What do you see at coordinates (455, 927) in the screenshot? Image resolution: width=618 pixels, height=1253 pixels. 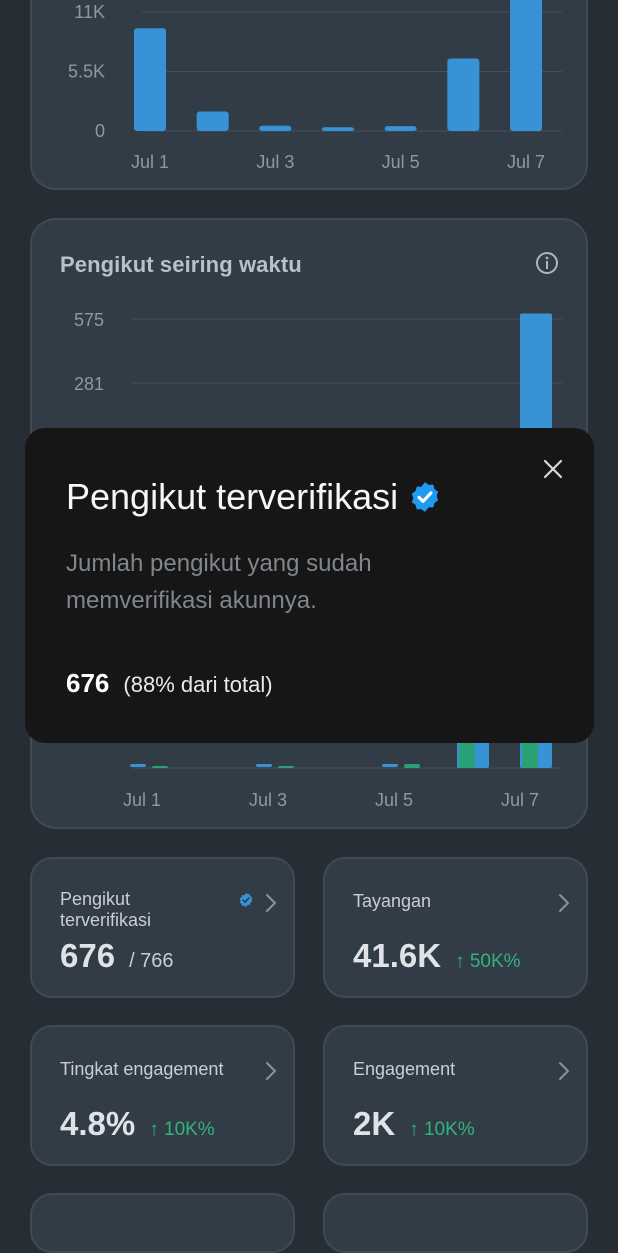 I see `metric-card-views: Tayangan 41.6K ↑ 50K%` at bounding box center [455, 927].